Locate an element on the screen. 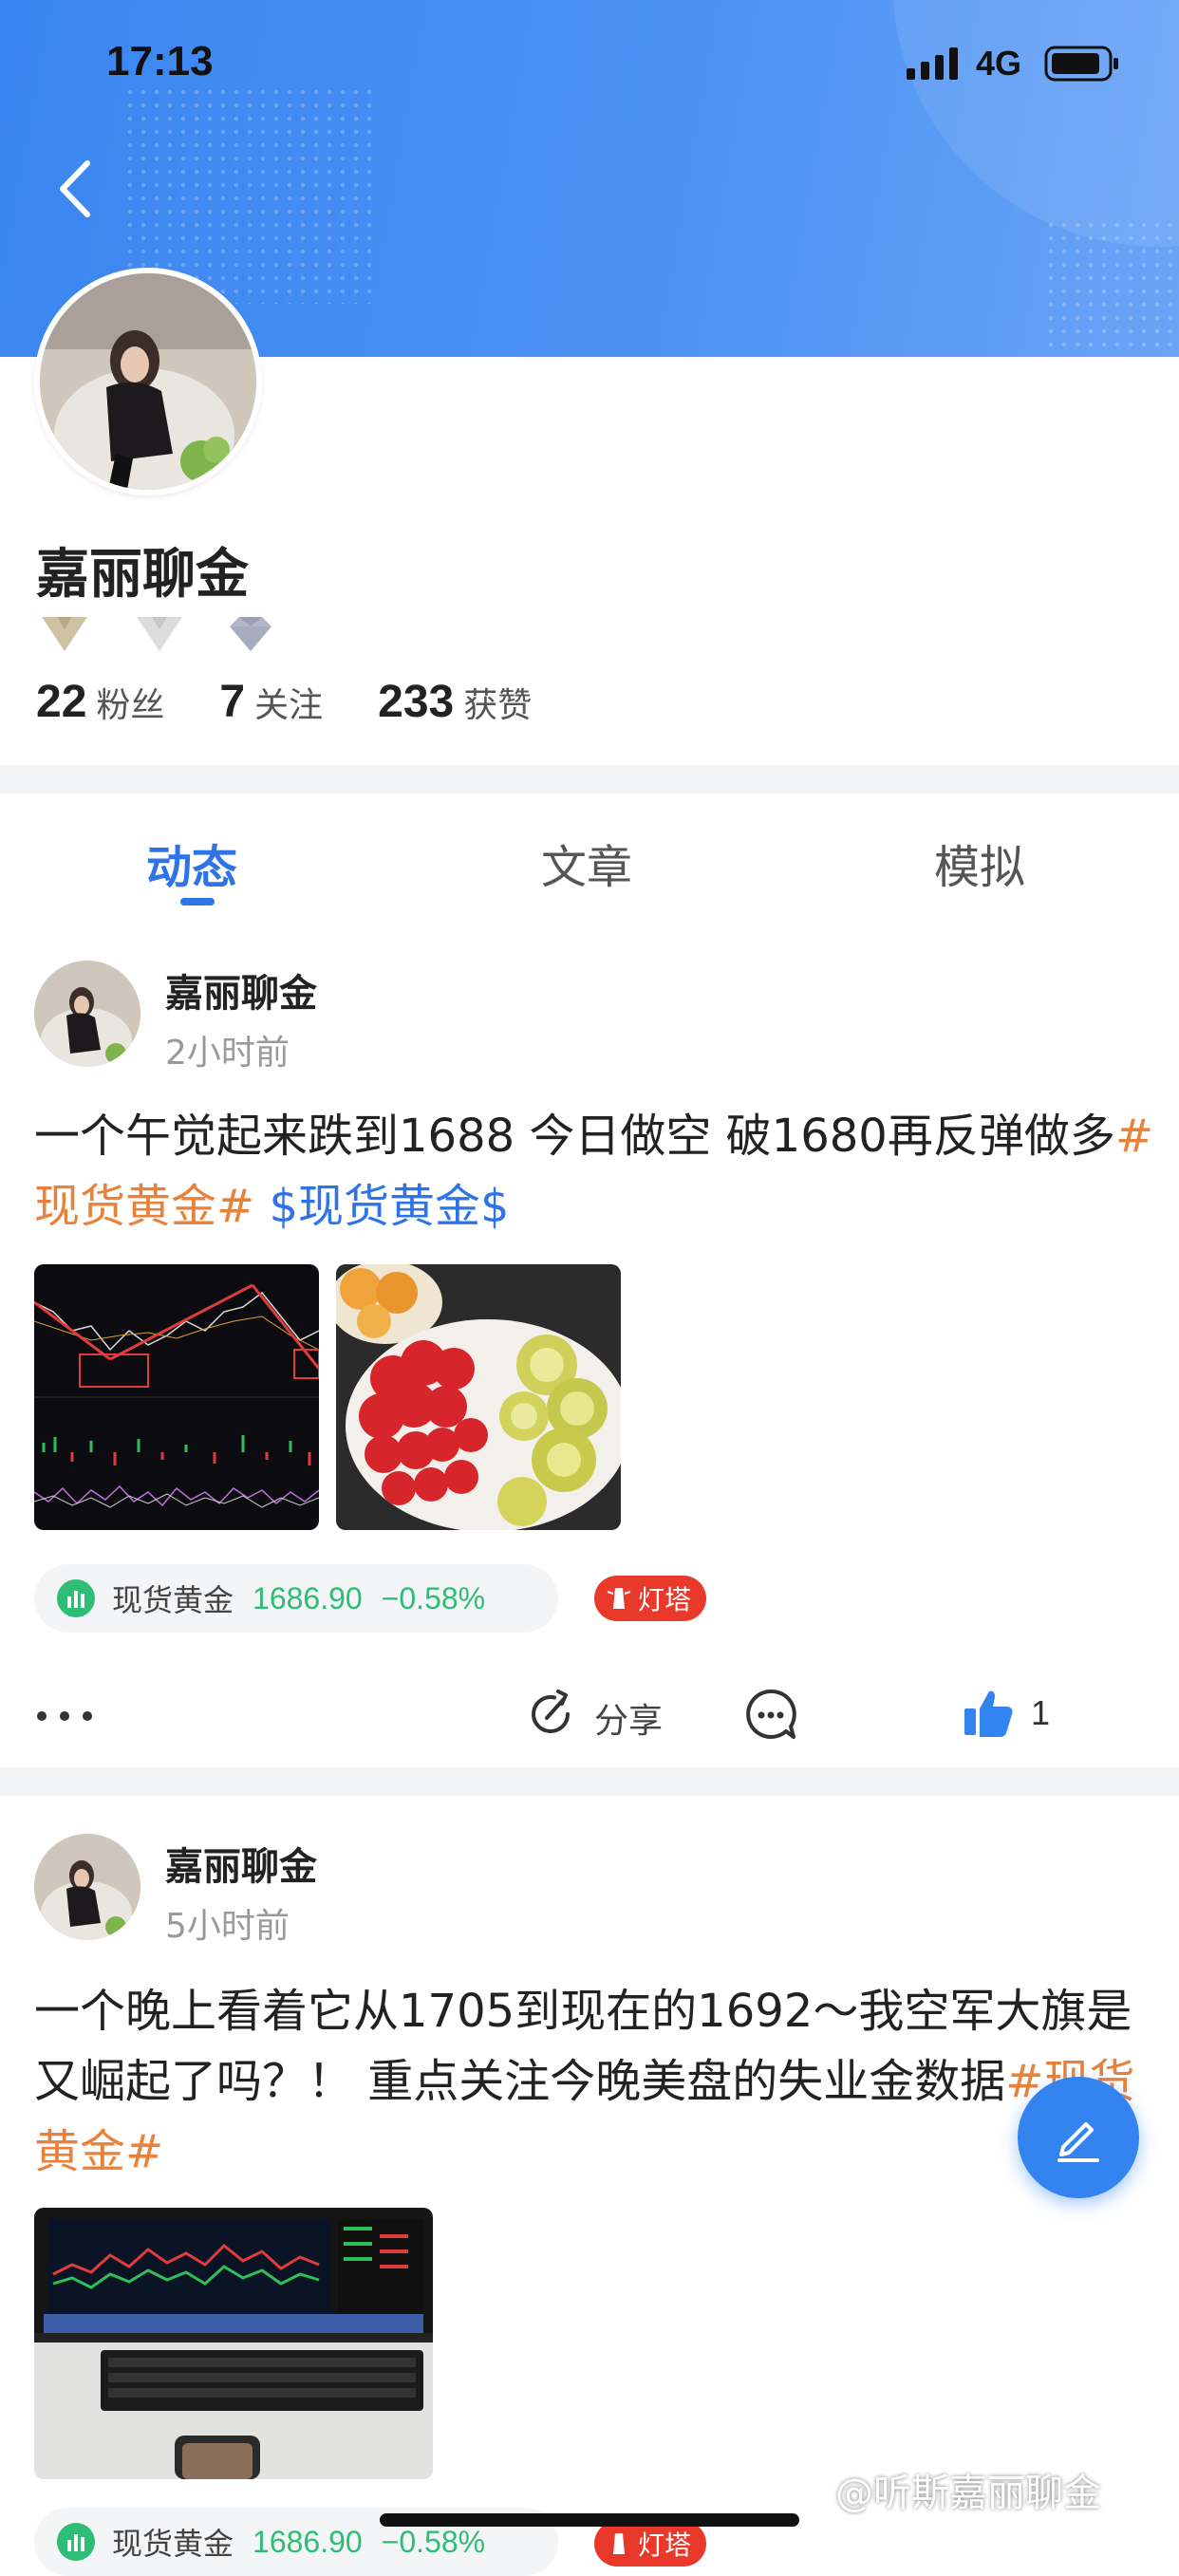 Image resolution: width=1179 pixels, height=2576 pixels. stock-ticker-chip: 现货黄金 1686.90 −0.58% is located at coordinates (296, 1599).